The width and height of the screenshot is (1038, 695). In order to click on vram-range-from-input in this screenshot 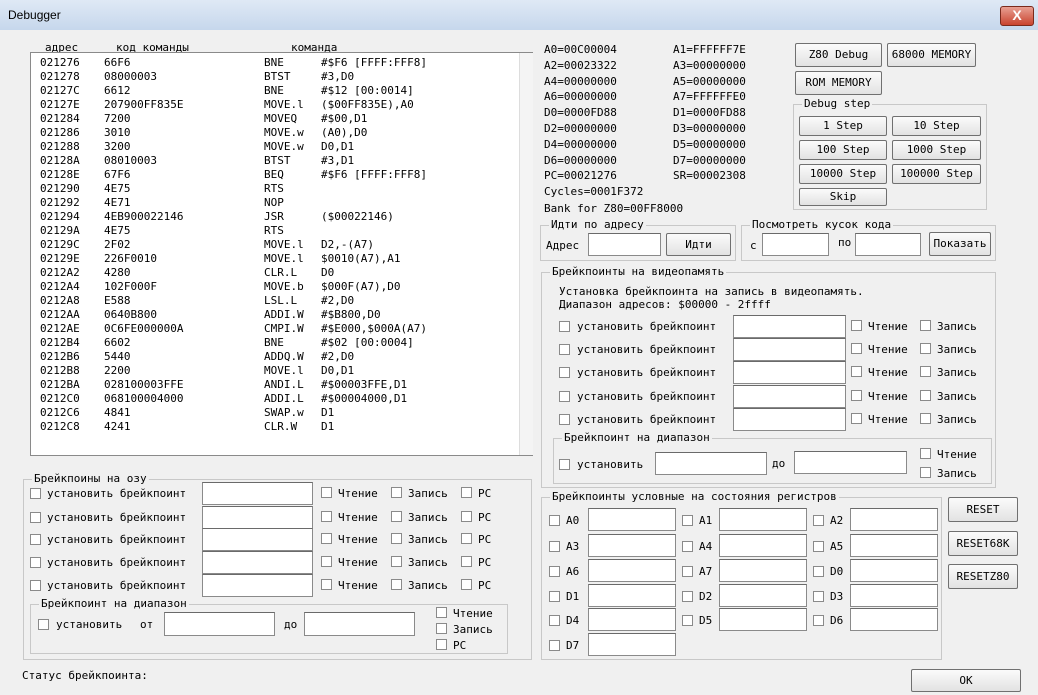, I will do `click(711, 463)`.